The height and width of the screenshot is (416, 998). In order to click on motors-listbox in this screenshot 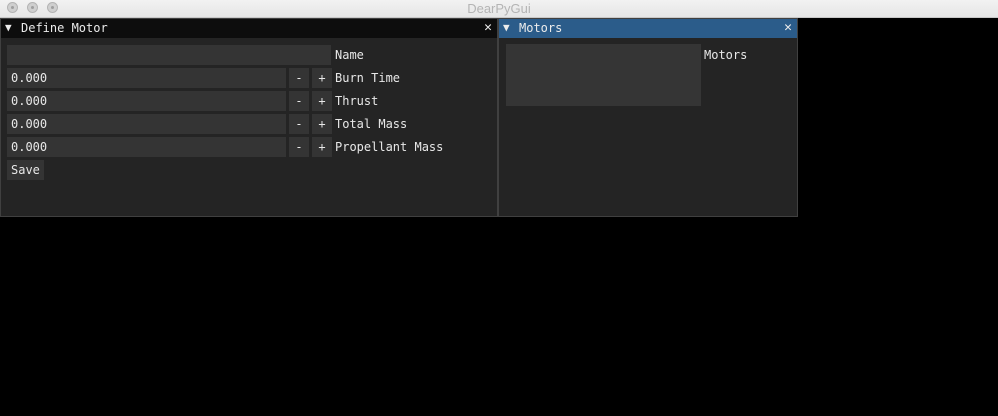, I will do `click(603, 75)`.